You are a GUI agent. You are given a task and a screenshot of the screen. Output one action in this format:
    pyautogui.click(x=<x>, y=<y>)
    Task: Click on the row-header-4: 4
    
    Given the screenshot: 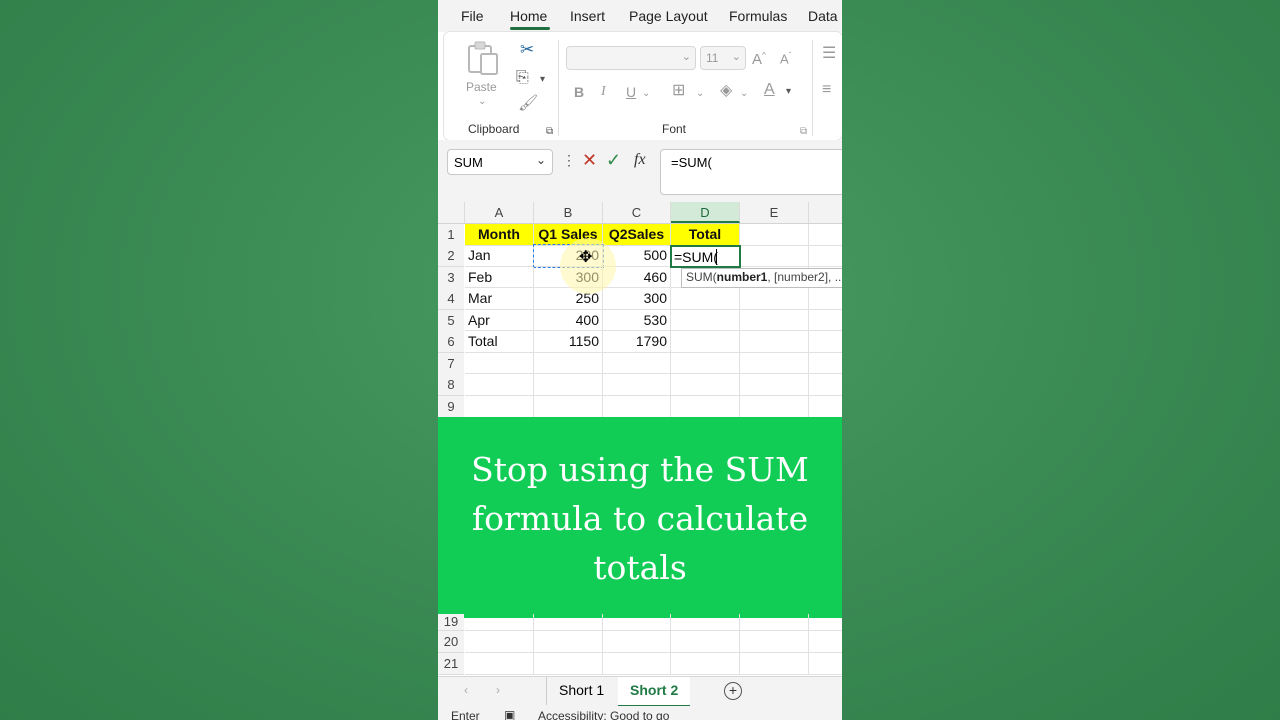 What is the action you would take?
    pyautogui.click(x=451, y=299)
    